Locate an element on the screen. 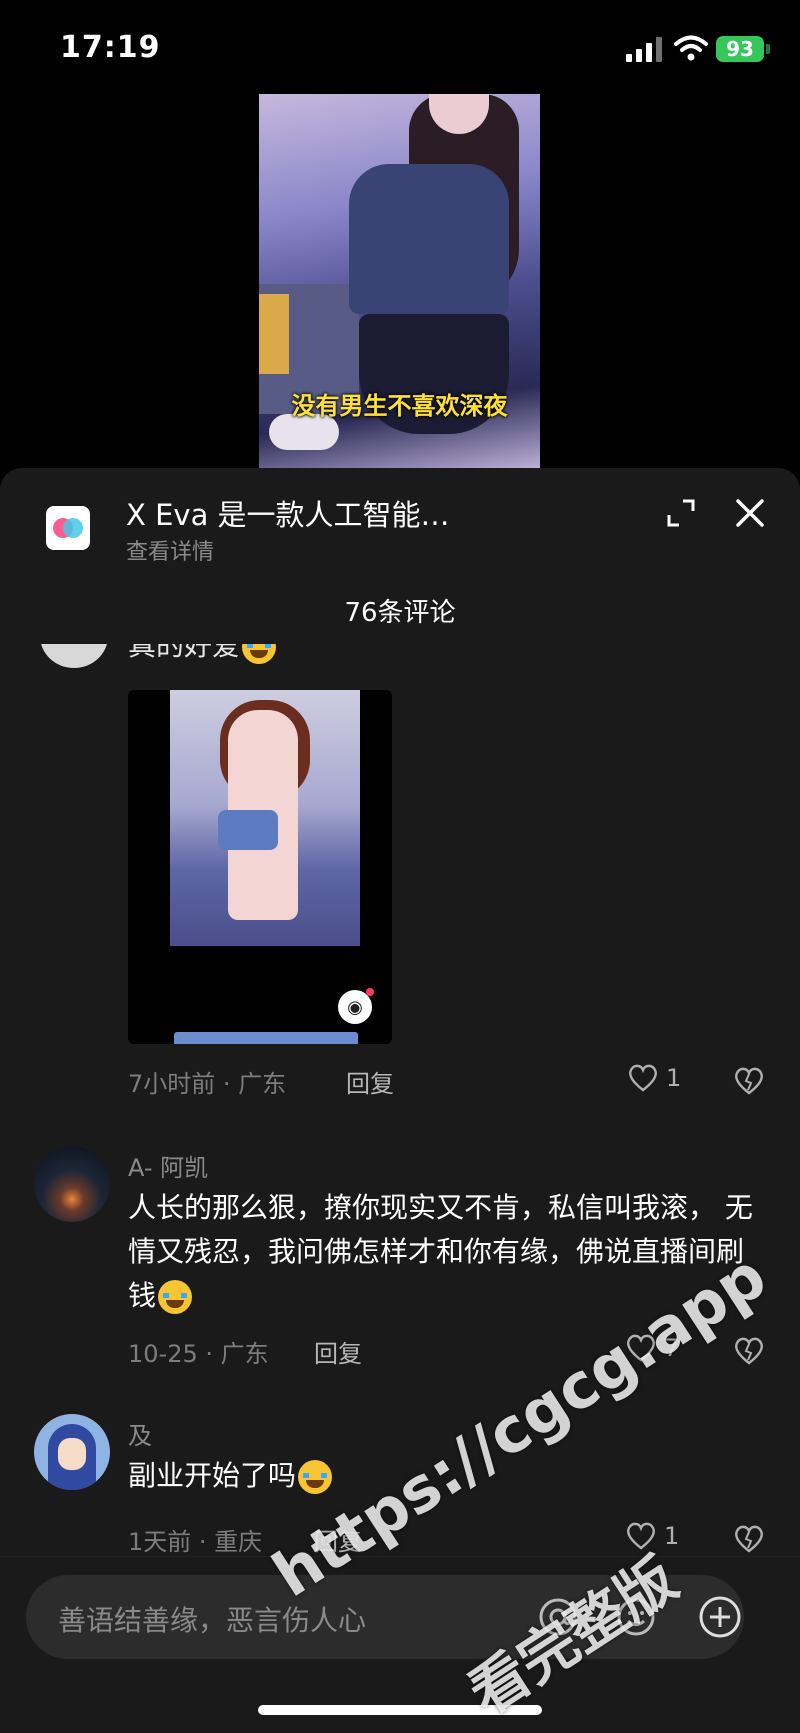  comment-meta: 7小时前 · 广东 is located at coordinates (207, 1084).